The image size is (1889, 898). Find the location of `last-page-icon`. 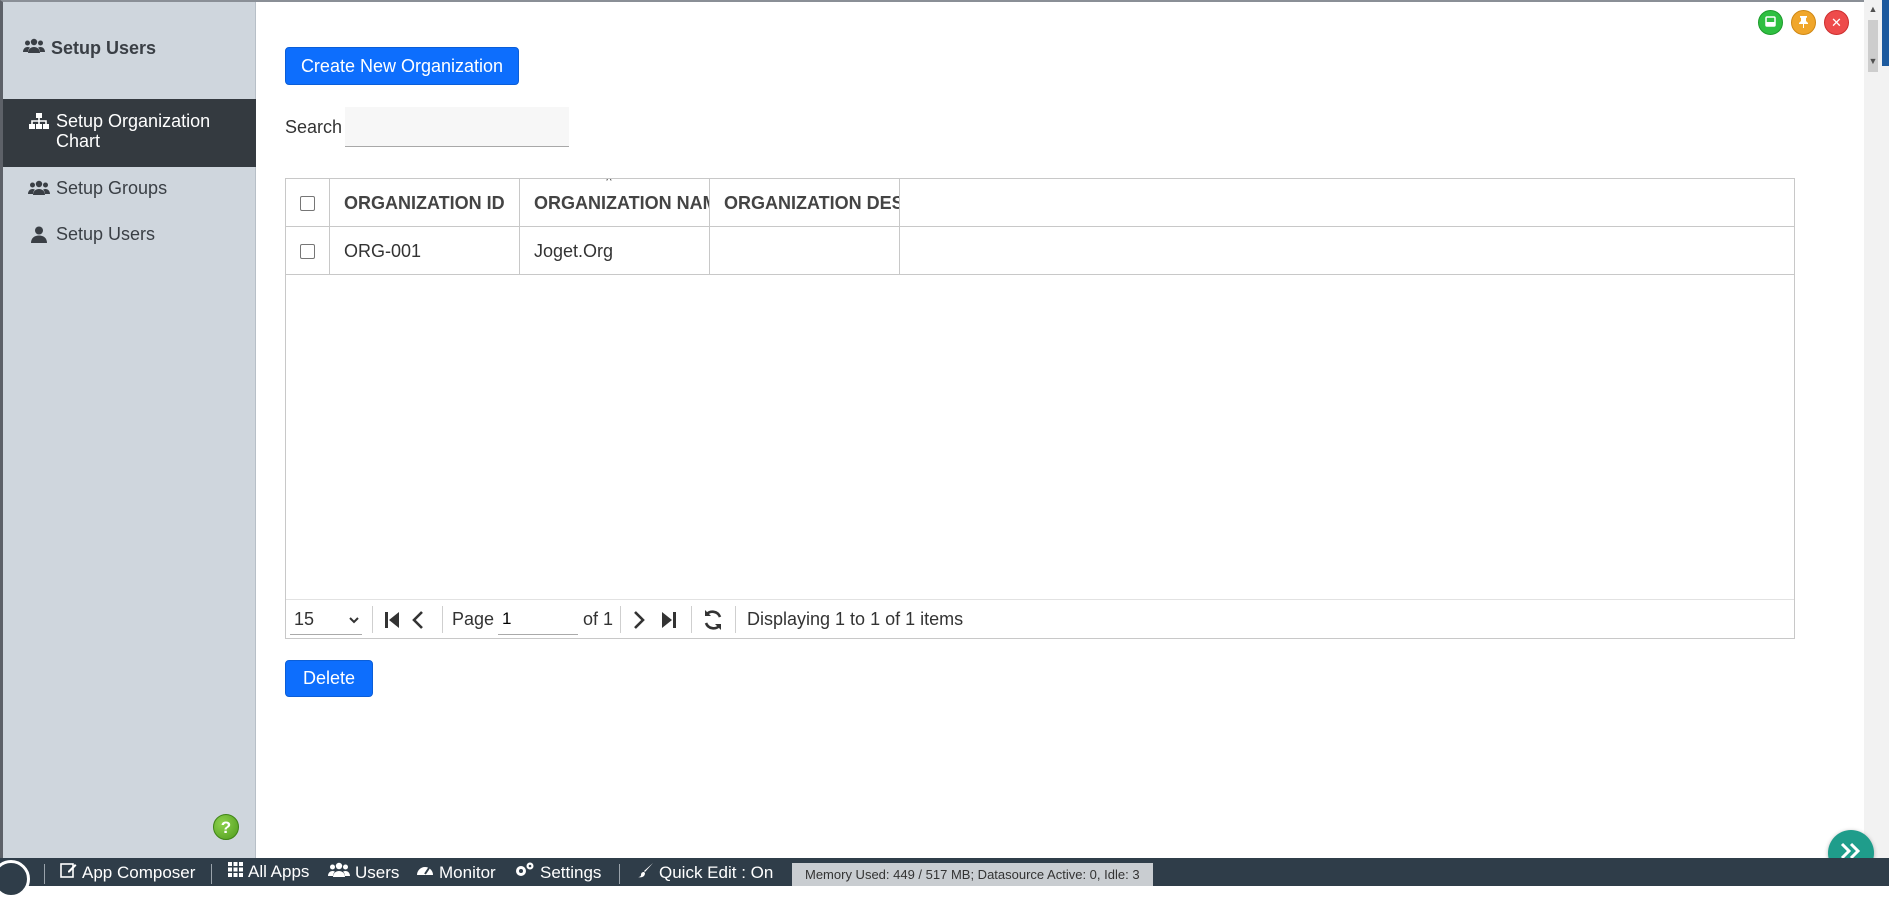

last-page-icon is located at coordinates (669, 619).